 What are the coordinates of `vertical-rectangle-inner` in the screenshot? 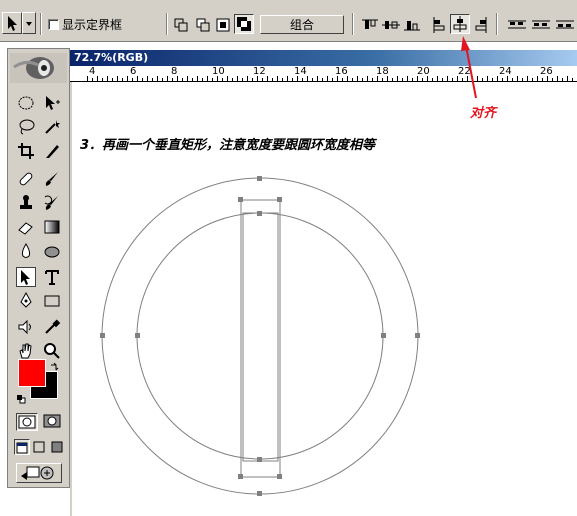 It's located at (260, 337).